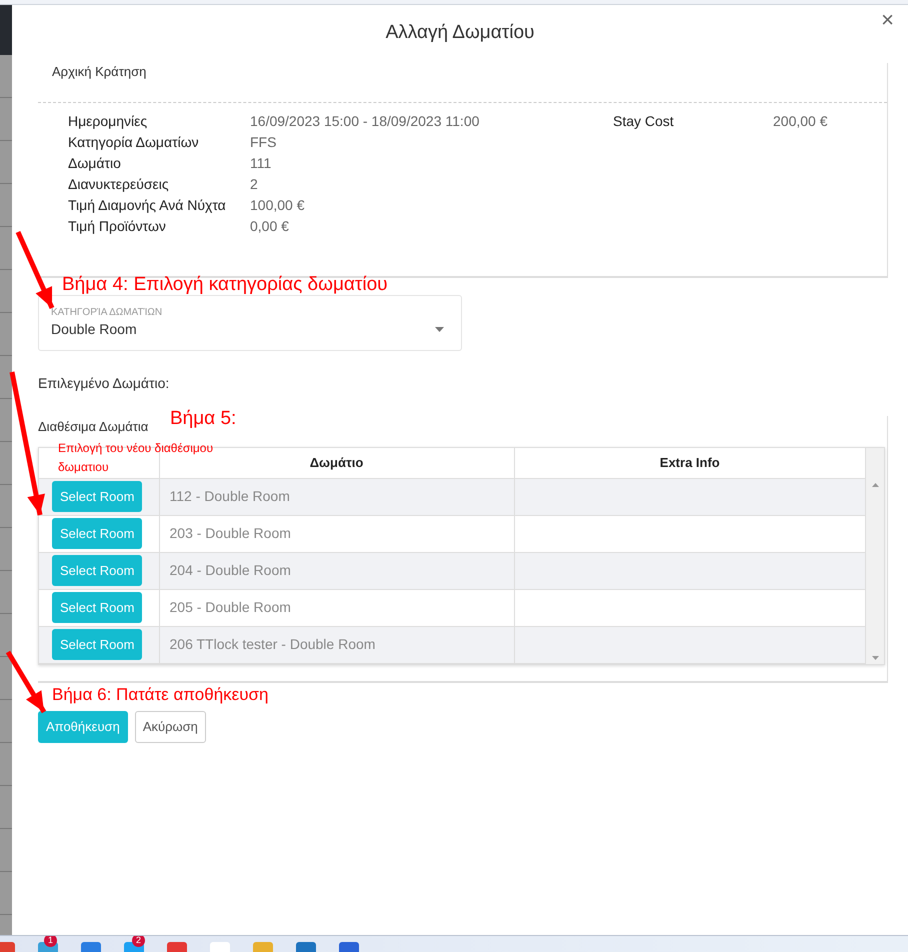  I want to click on scroll-up-icon, so click(875, 485).